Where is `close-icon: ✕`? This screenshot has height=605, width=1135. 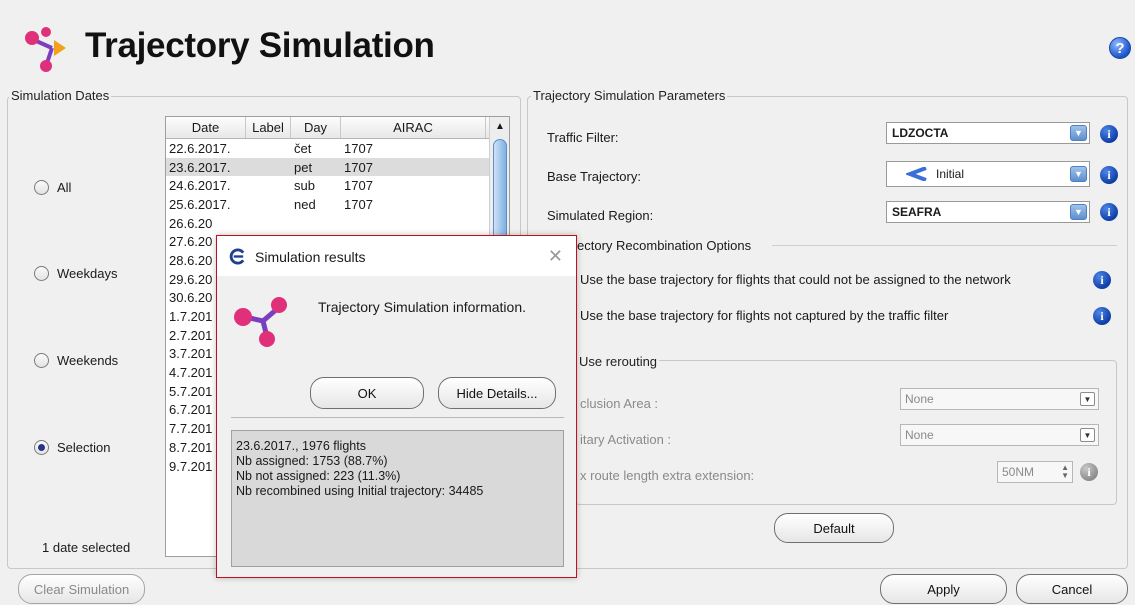 close-icon: ✕ is located at coordinates (555, 256).